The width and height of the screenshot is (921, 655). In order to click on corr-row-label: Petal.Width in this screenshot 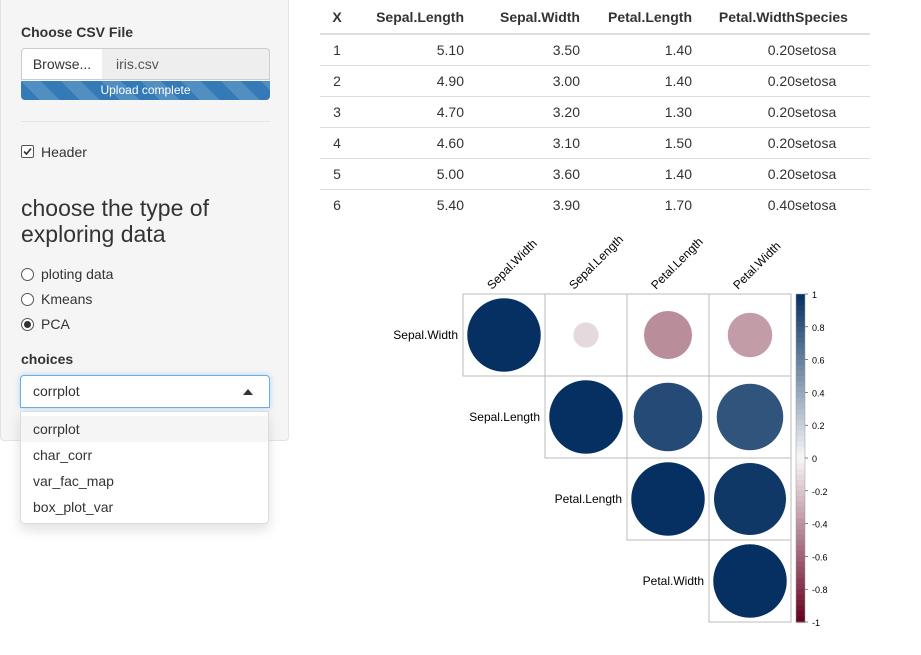, I will do `click(673, 581)`.